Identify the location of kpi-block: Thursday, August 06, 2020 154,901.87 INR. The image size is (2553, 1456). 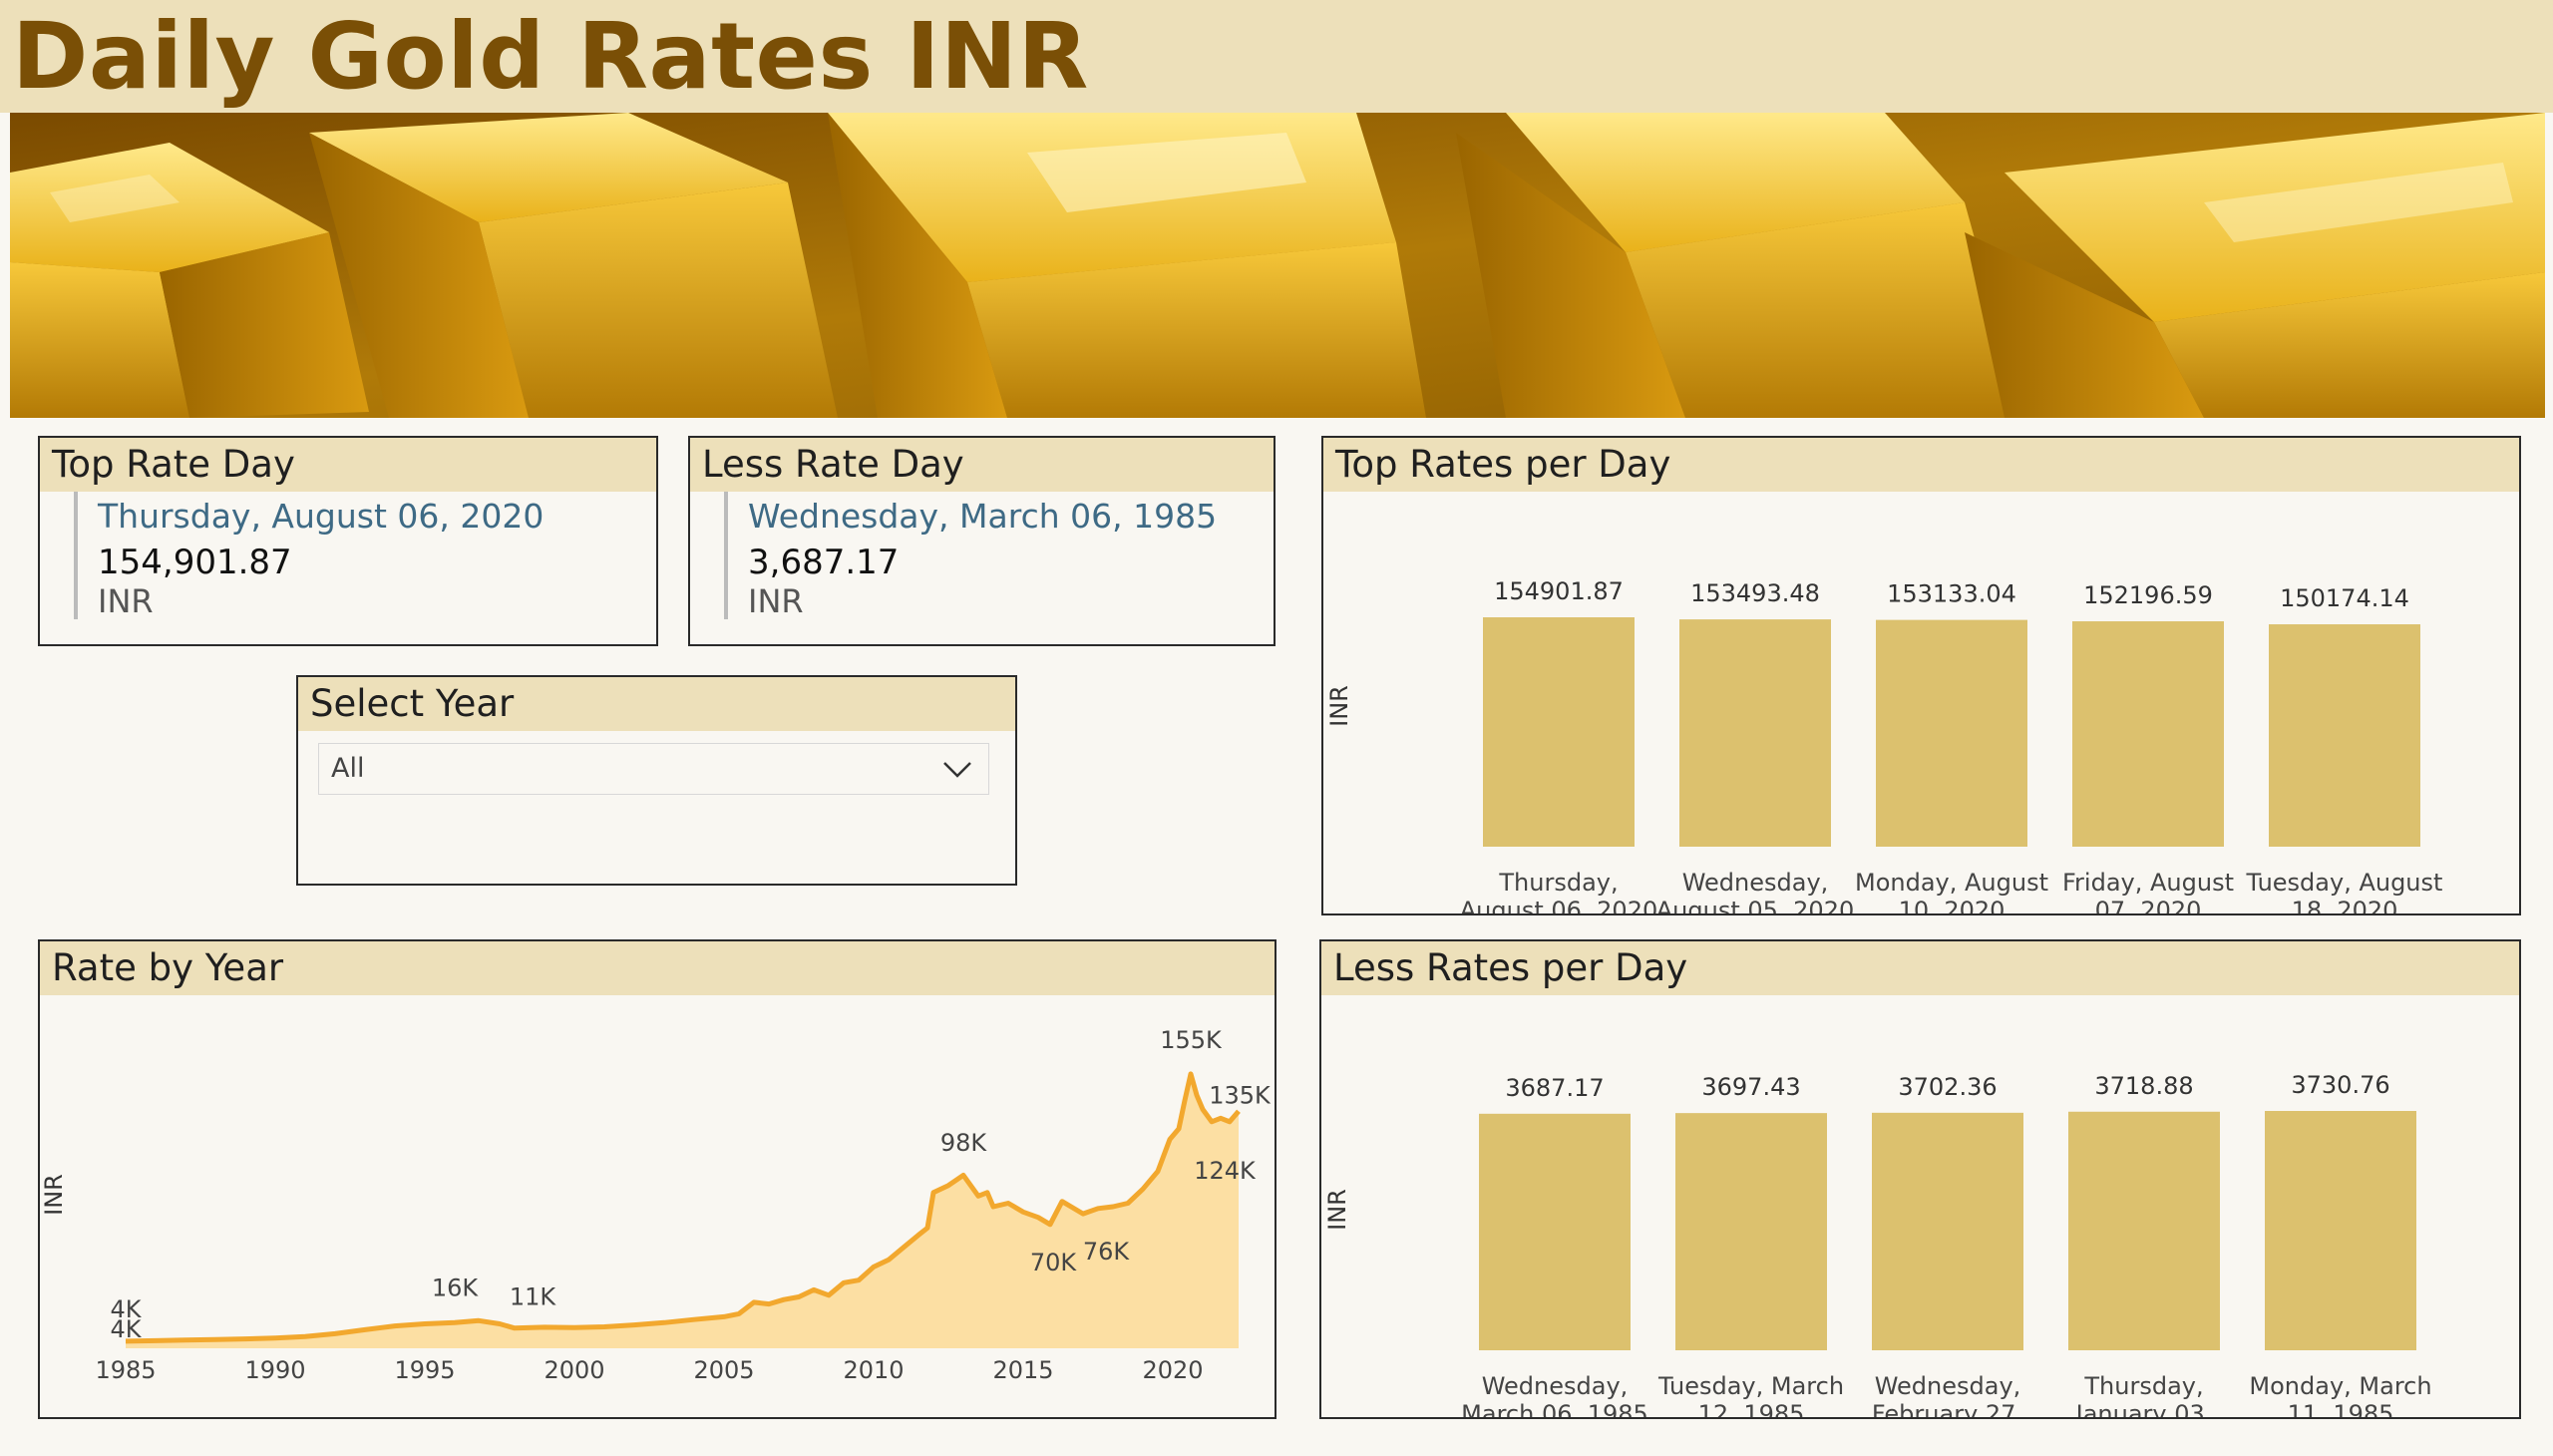
(309, 555).